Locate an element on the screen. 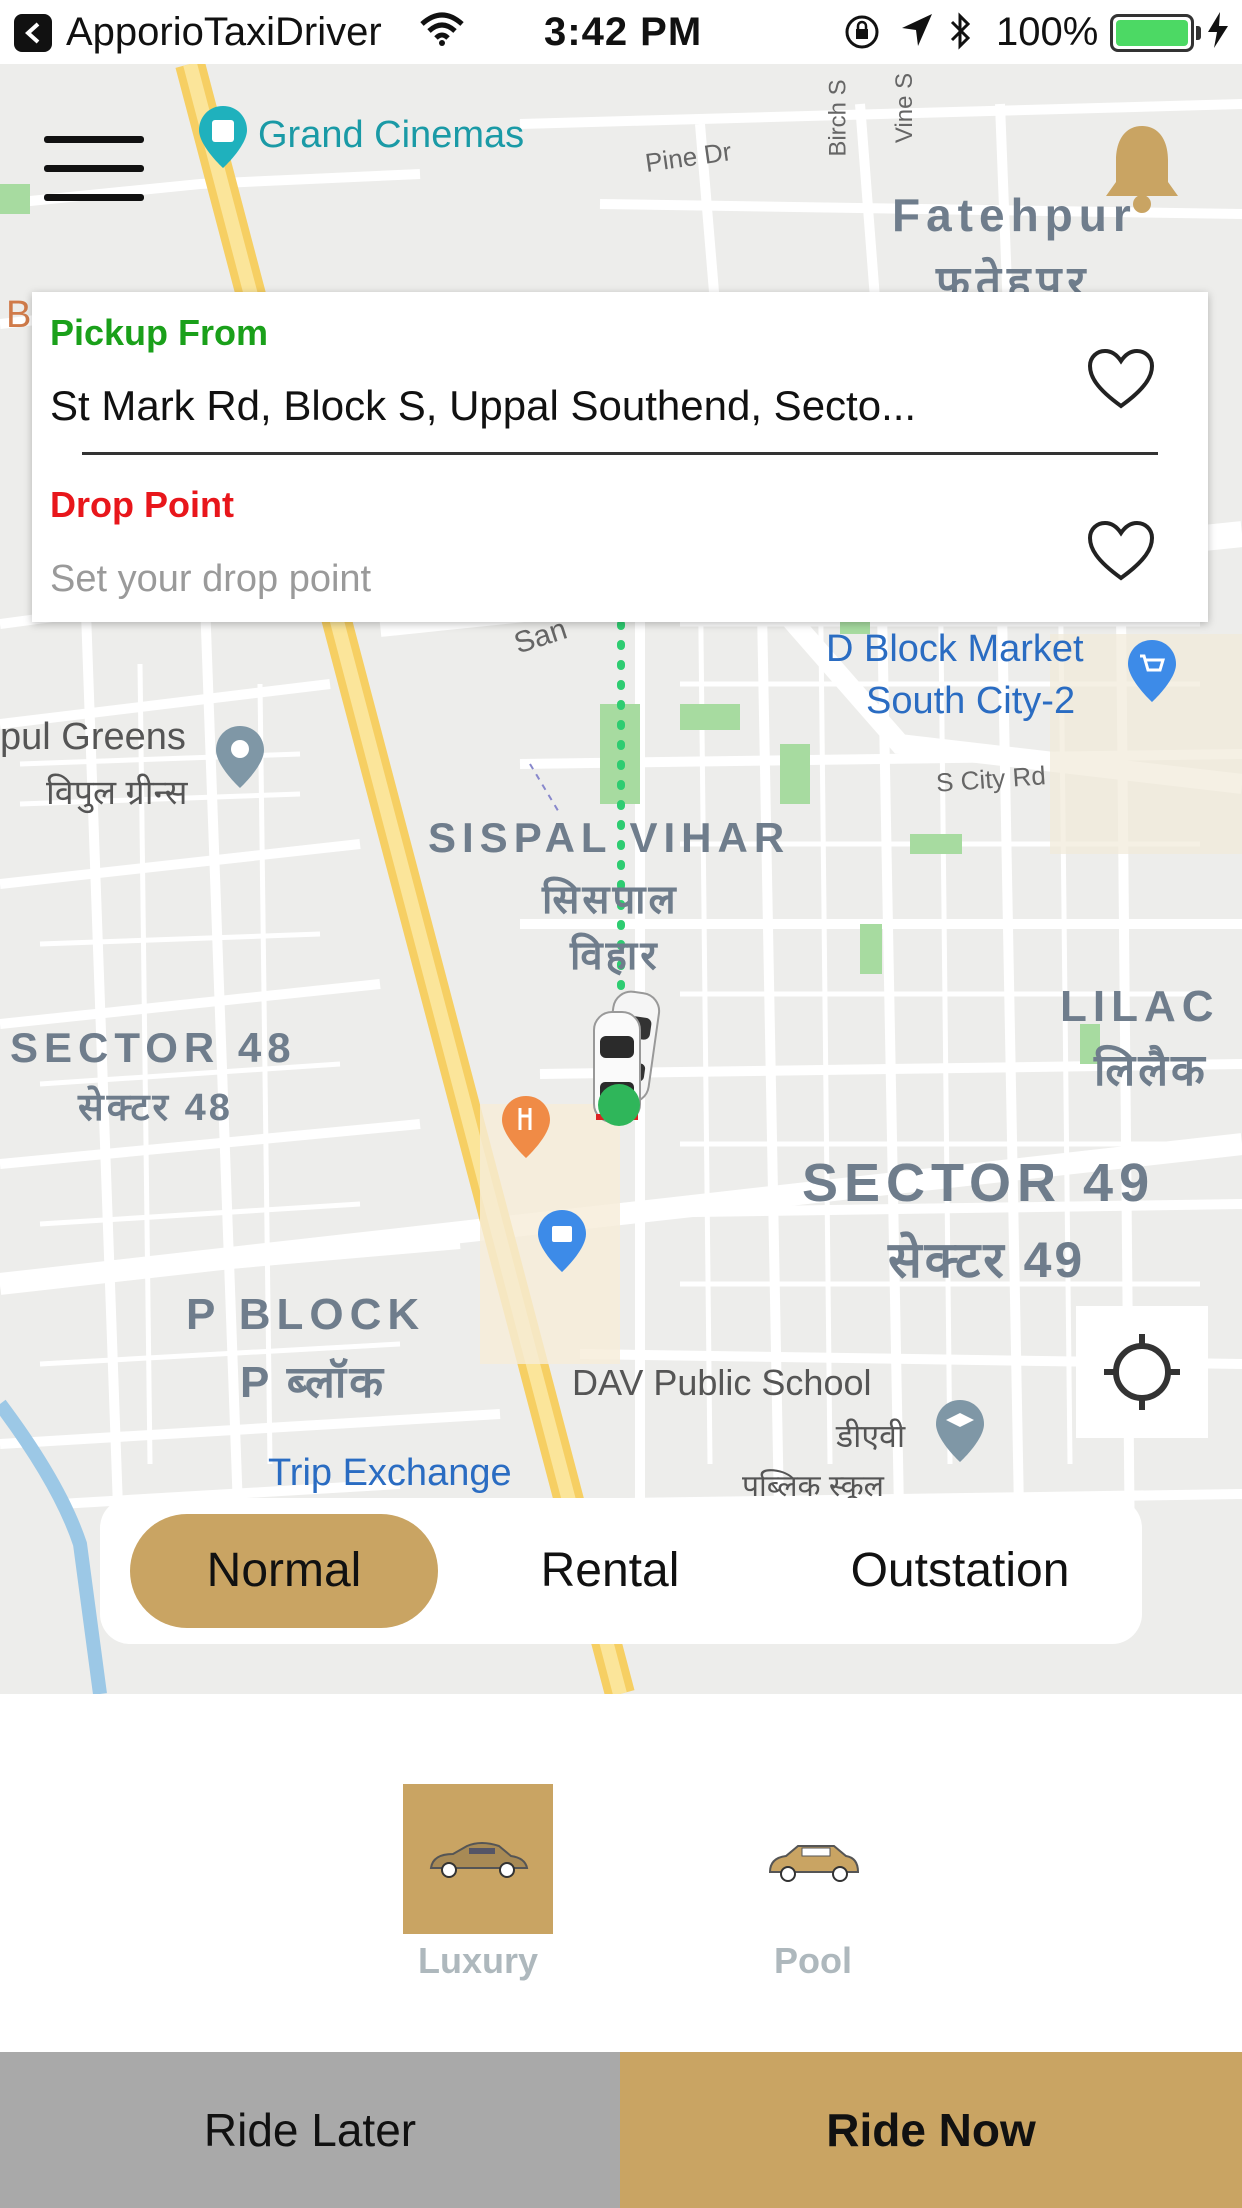 This screenshot has height=2208, width=1242. vehicle-luxury: Luxury is located at coordinates (478, 1883).